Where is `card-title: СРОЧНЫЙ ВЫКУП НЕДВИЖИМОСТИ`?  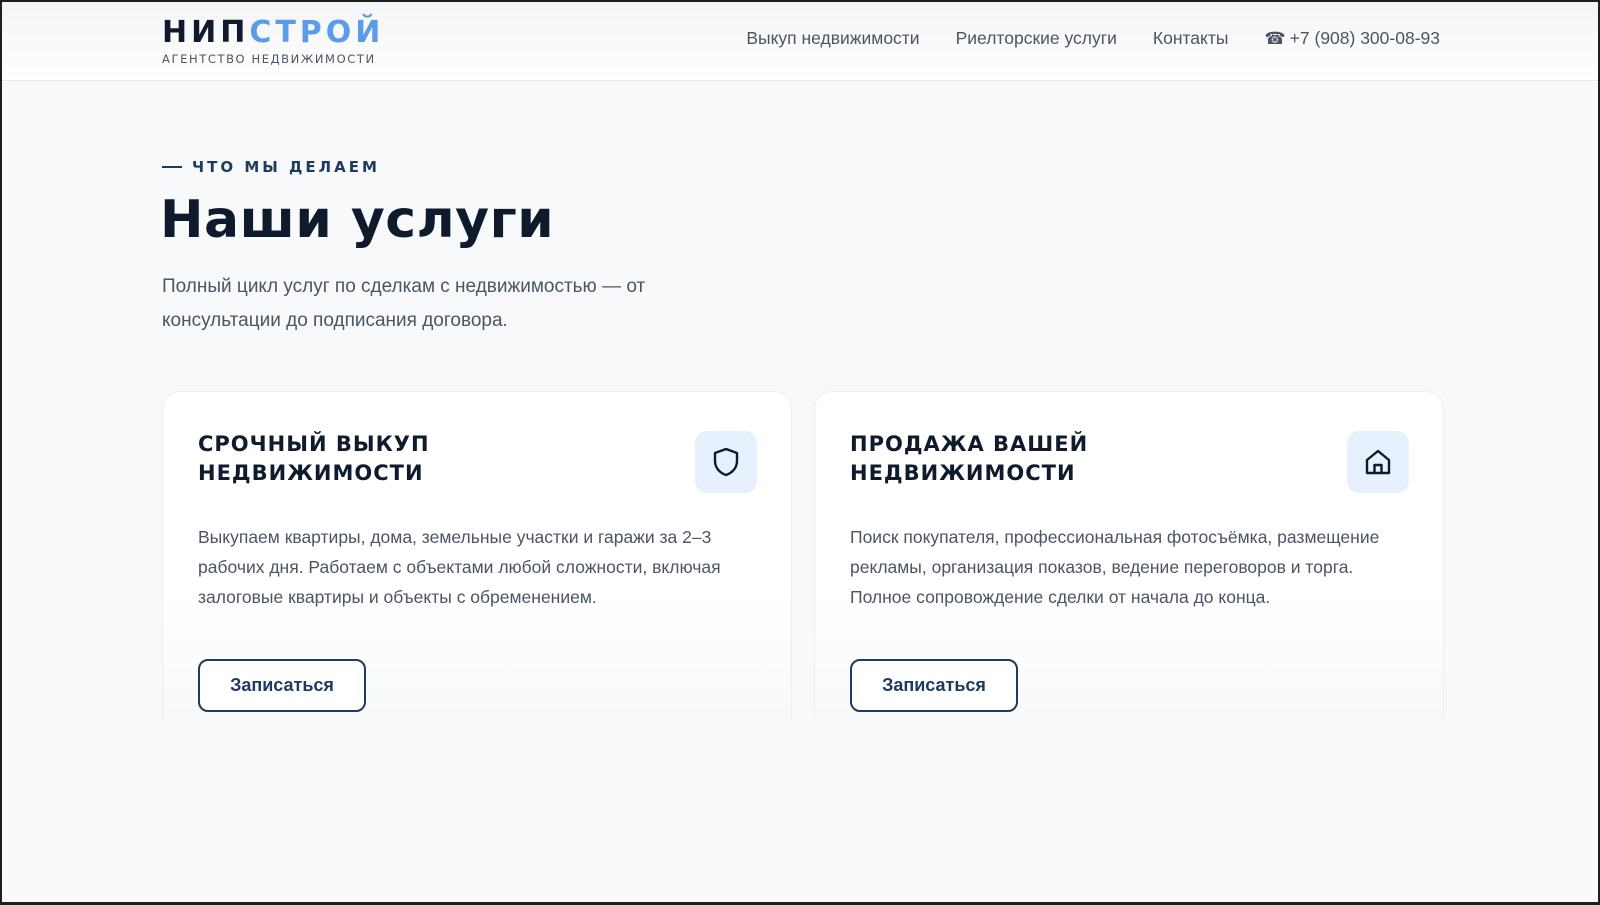
card-title: СРОЧНЫЙ ВЫКУП НЕДВИЖИМОСТИ is located at coordinates (314, 458).